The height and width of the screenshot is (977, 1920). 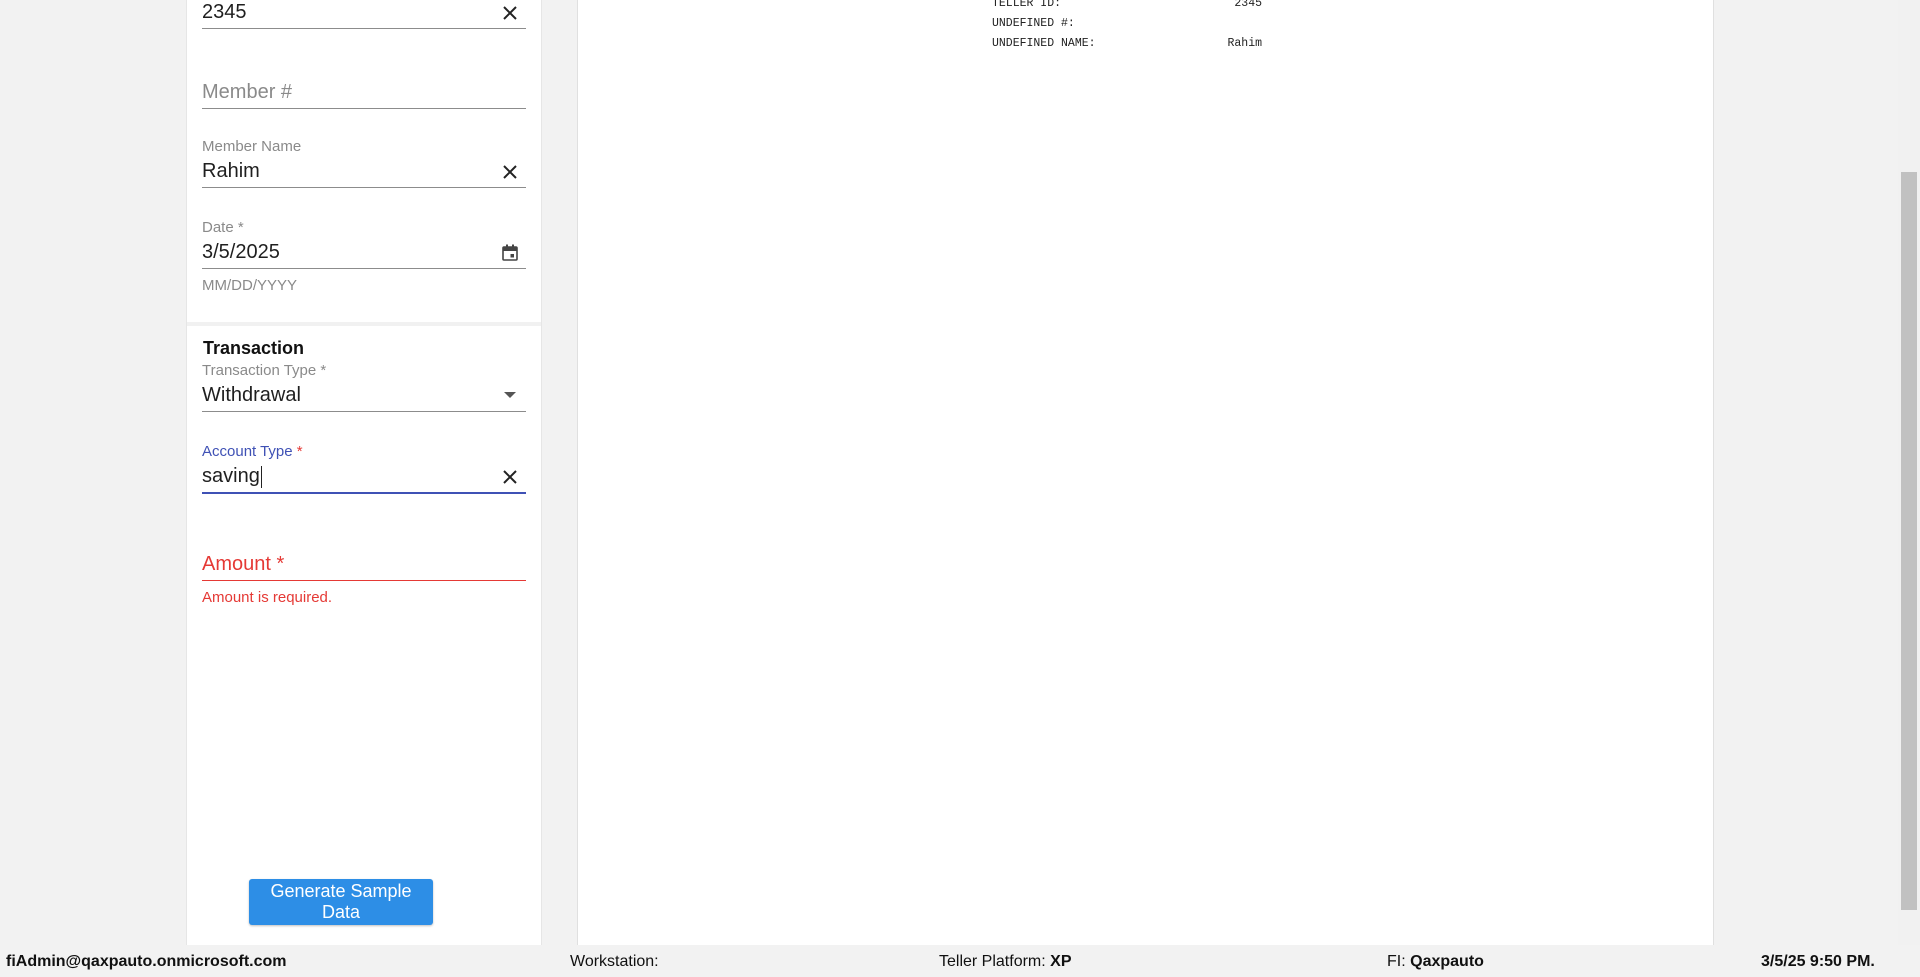 What do you see at coordinates (1244, 43) in the screenshot?
I see `receipt-row-value: Rahim` at bounding box center [1244, 43].